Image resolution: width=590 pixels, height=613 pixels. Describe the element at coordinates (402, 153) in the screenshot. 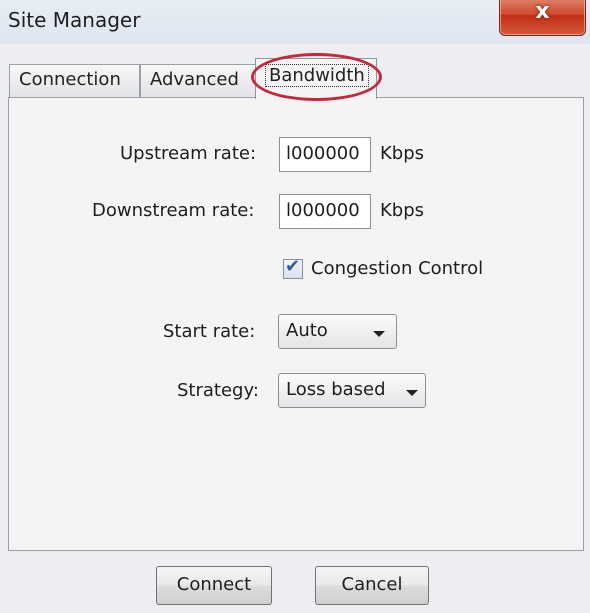

I see `upstream-unit: Kbps` at that location.